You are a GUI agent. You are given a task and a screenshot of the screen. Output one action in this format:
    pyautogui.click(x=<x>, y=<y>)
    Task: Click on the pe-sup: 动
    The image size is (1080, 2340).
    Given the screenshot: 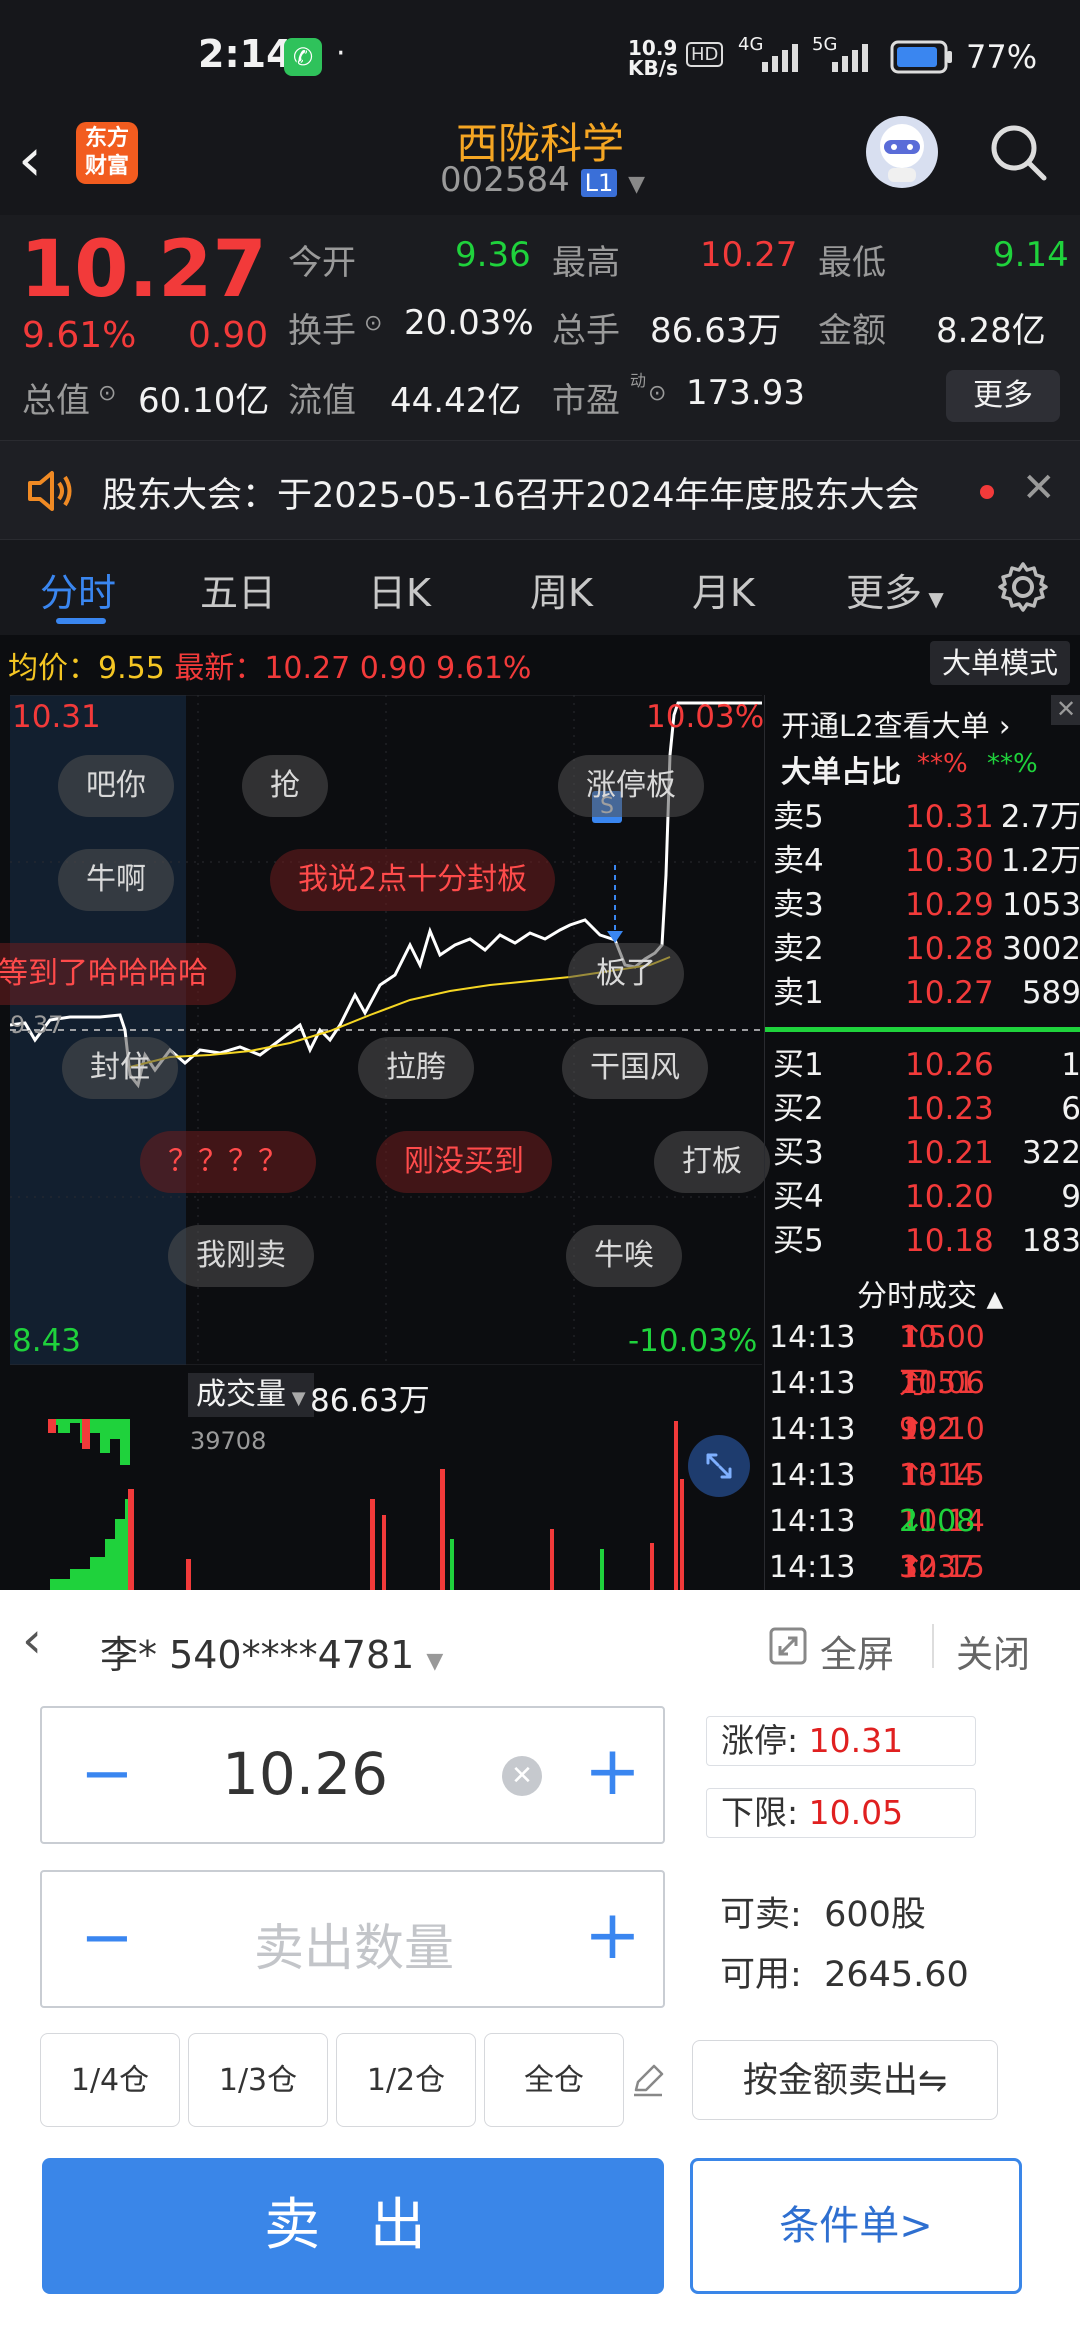 What is the action you would take?
    pyautogui.click(x=638, y=380)
    